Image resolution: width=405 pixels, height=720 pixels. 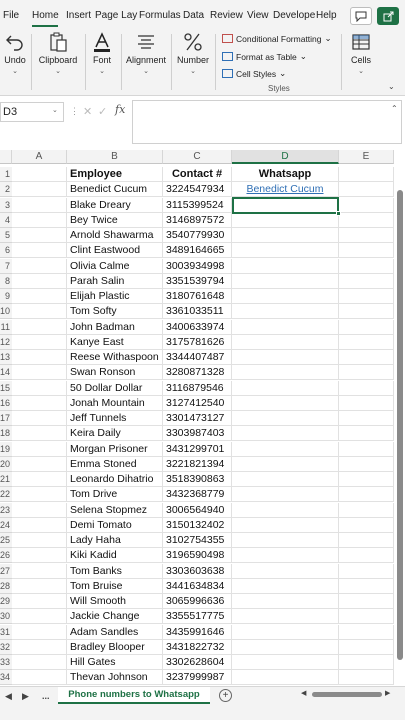 What do you see at coordinates (39, 586) in the screenshot?
I see `cell-a28` at bounding box center [39, 586].